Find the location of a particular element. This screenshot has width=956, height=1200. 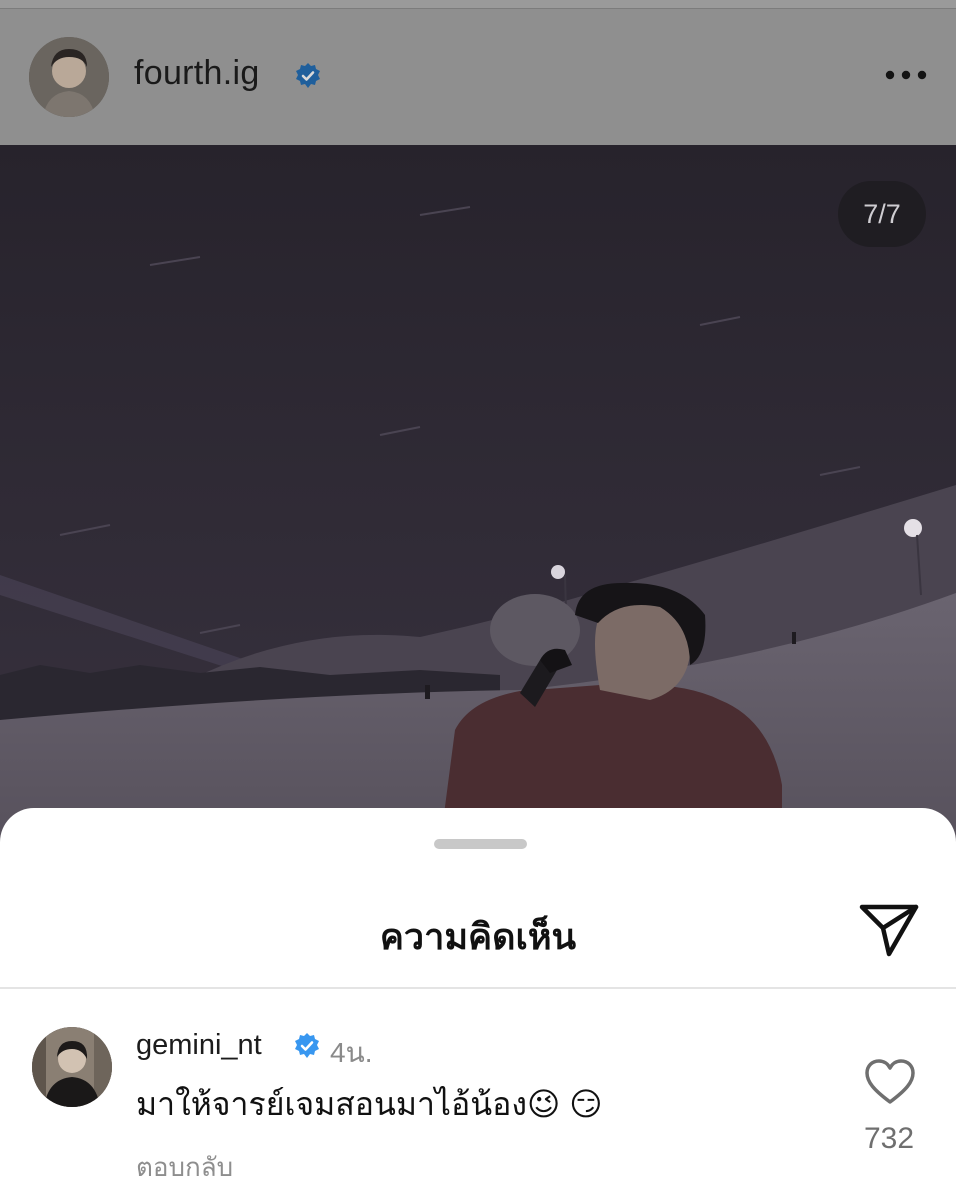

send-icon is located at coordinates (889, 930).